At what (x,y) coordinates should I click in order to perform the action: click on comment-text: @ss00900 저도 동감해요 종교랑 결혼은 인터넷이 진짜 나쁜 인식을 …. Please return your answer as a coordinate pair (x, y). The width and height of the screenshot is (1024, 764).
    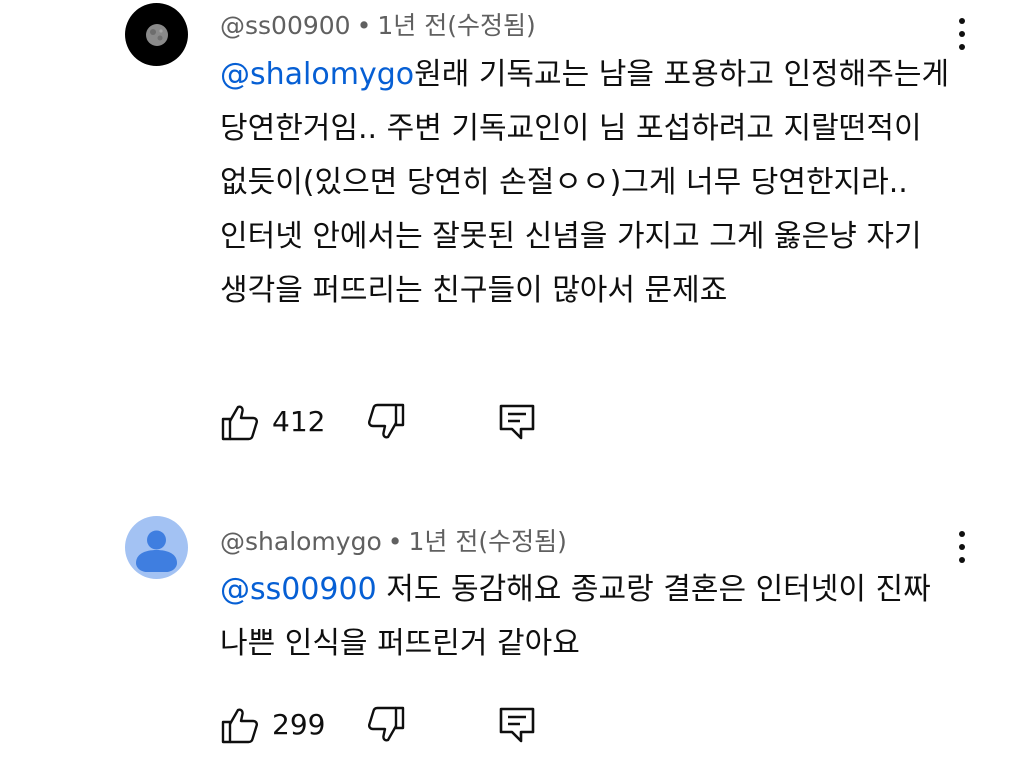
    Looking at the image, I should click on (590, 617).